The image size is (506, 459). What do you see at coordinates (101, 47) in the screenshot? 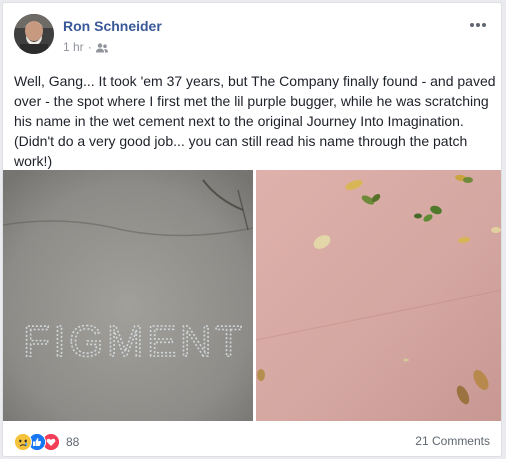
I see `friends-icon` at bounding box center [101, 47].